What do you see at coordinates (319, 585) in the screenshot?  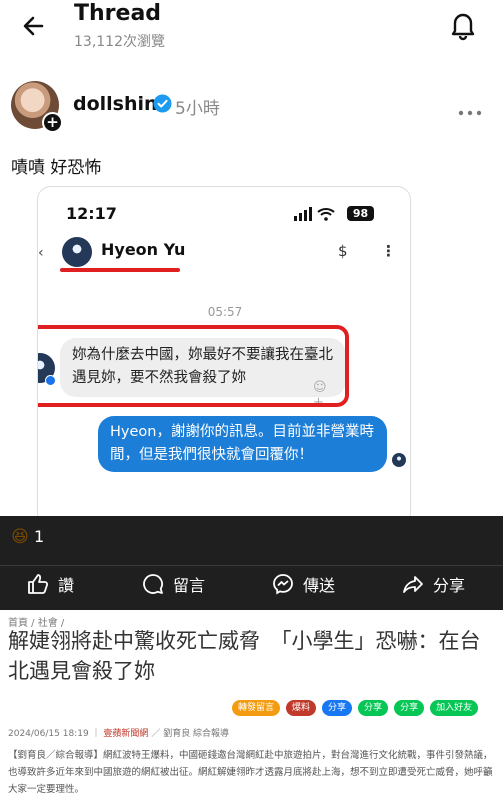 I see `send-label: 傳送` at bounding box center [319, 585].